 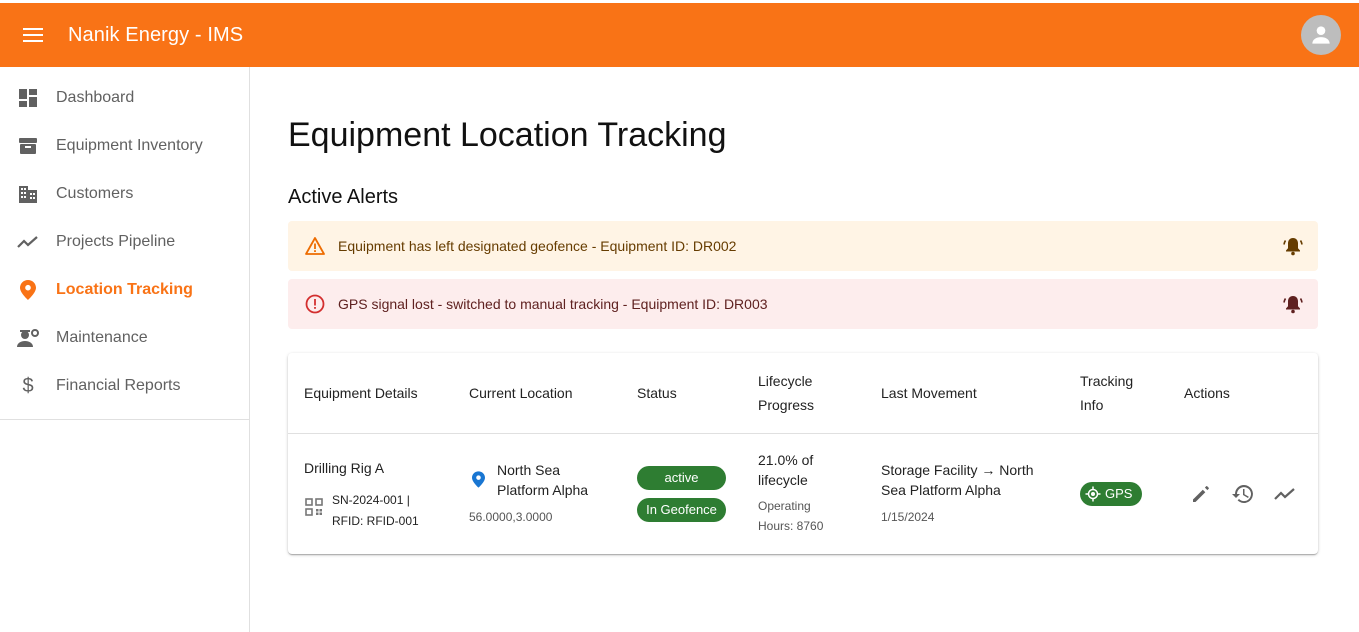 I want to click on sidebar-item-label: Customers, so click(x=95, y=193).